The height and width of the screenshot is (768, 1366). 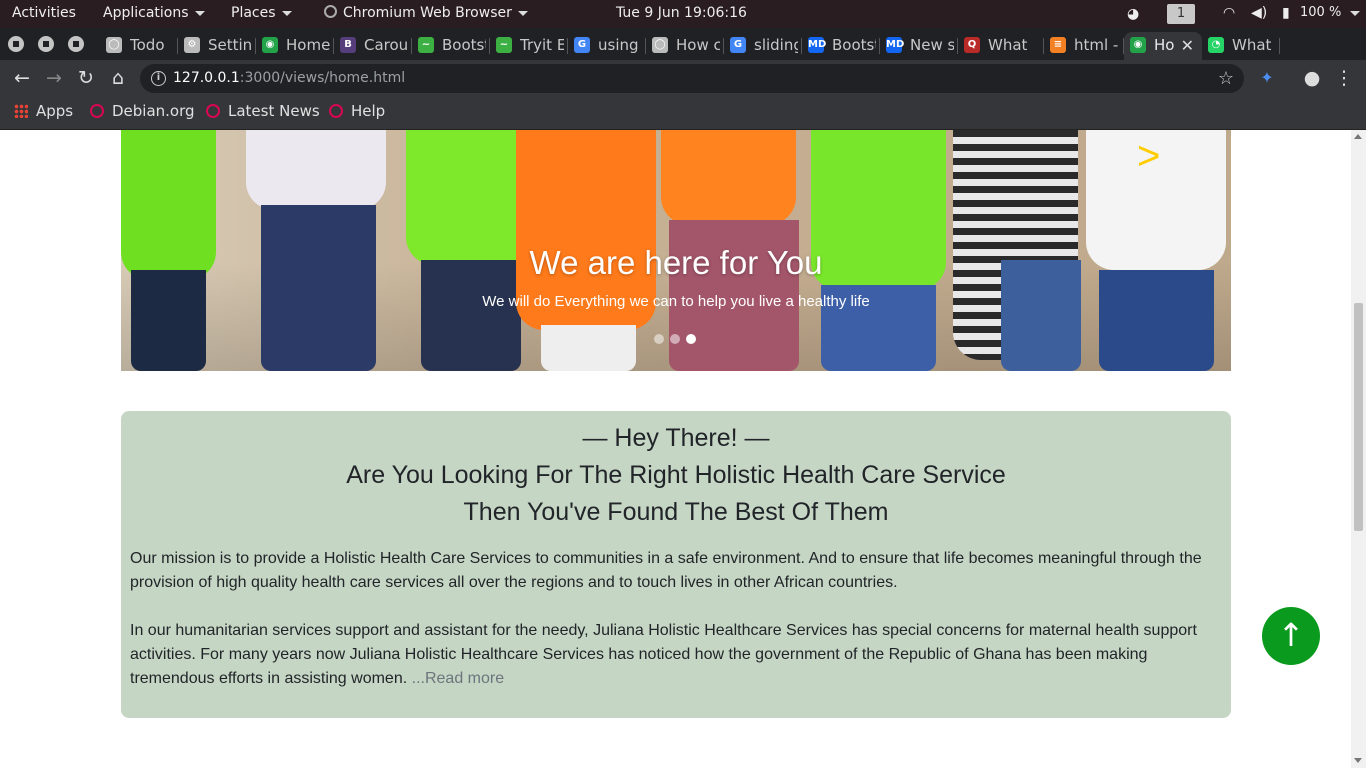 What do you see at coordinates (46, 44) in the screenshot?
I see `window-minimize-icon` at bounding box center [46, 44].